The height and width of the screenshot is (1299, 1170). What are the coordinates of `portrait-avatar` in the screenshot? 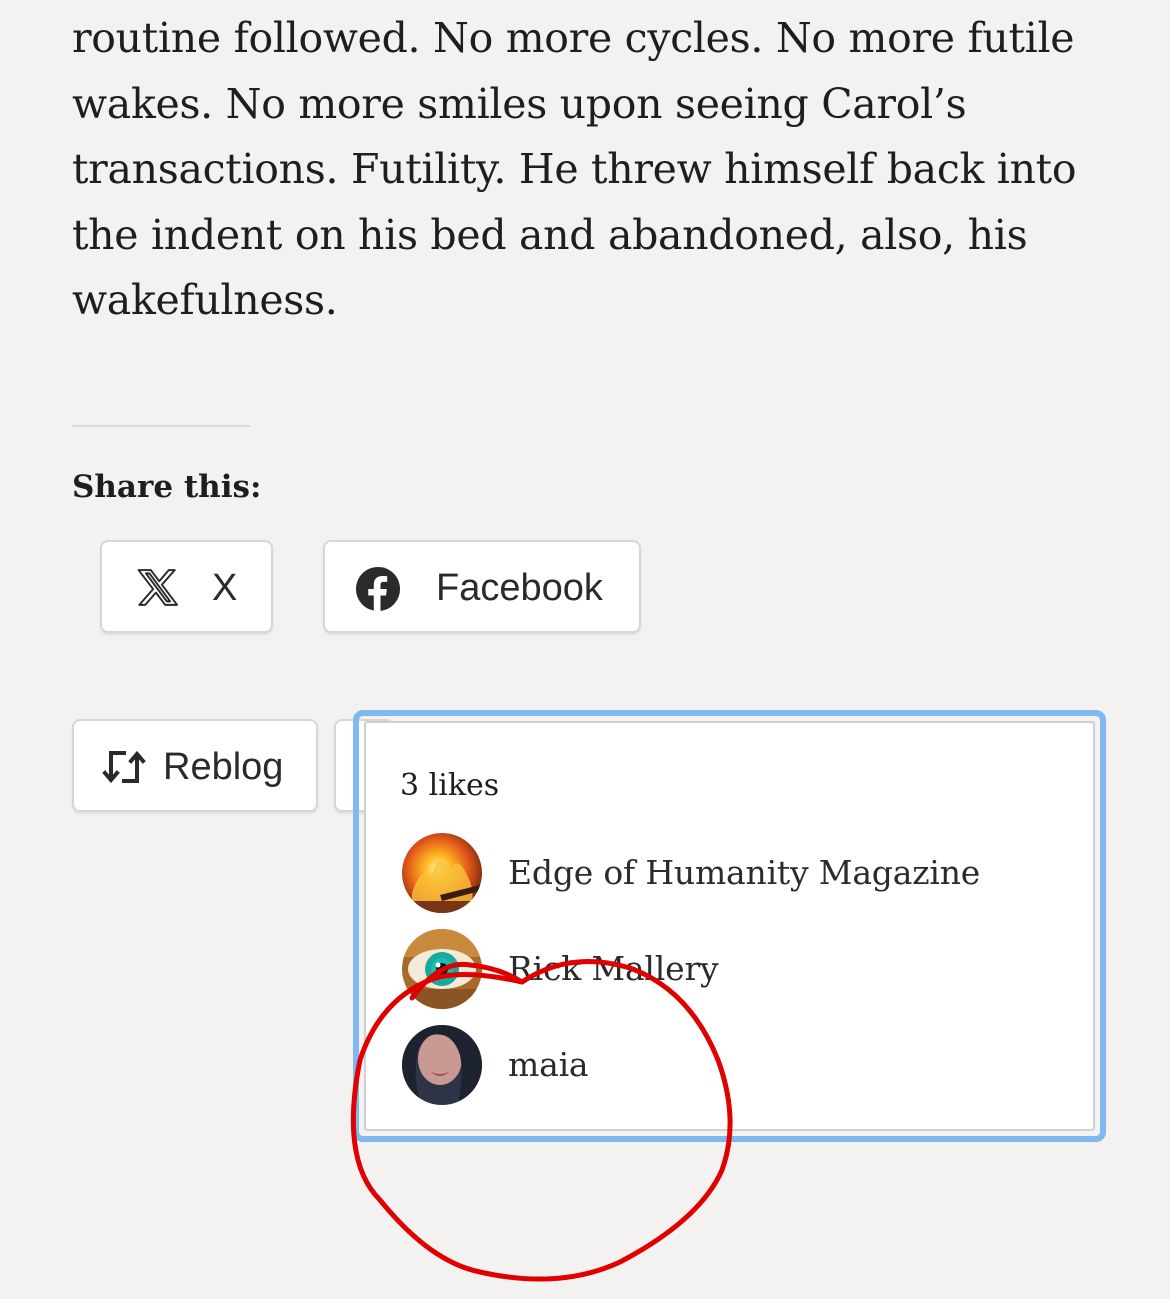 It's located at (442, 1065).